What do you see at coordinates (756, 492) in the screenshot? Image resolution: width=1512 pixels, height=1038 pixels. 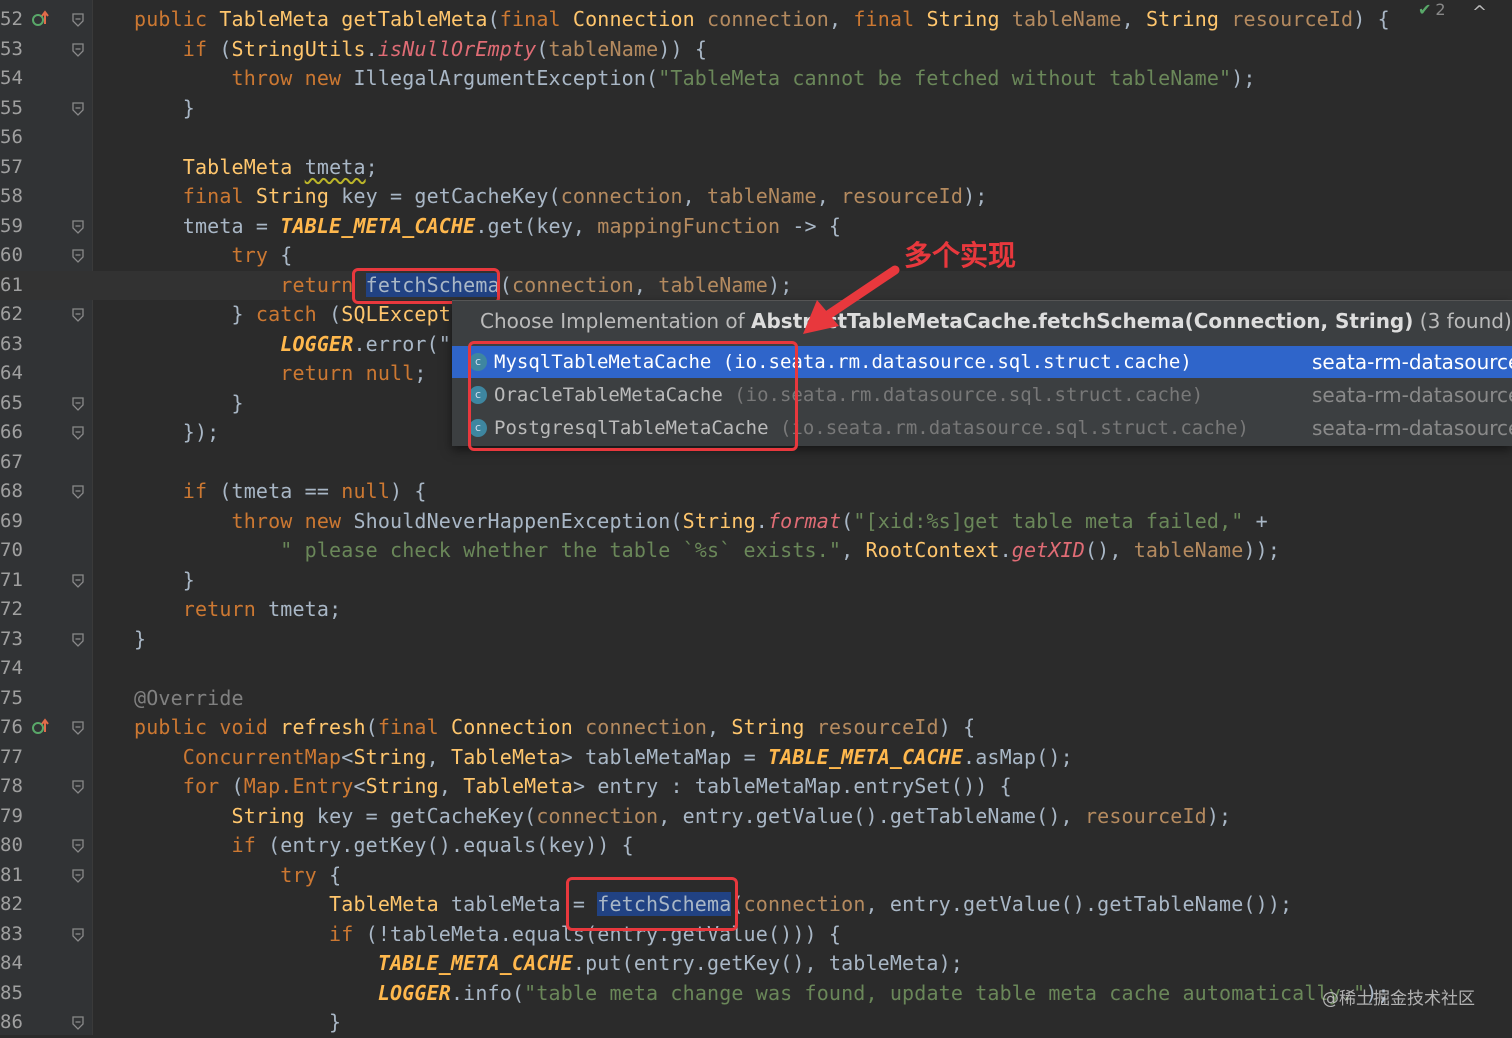 I see `code-line: 68 if (tmeta == null) {` at bounding box center [756, 492].